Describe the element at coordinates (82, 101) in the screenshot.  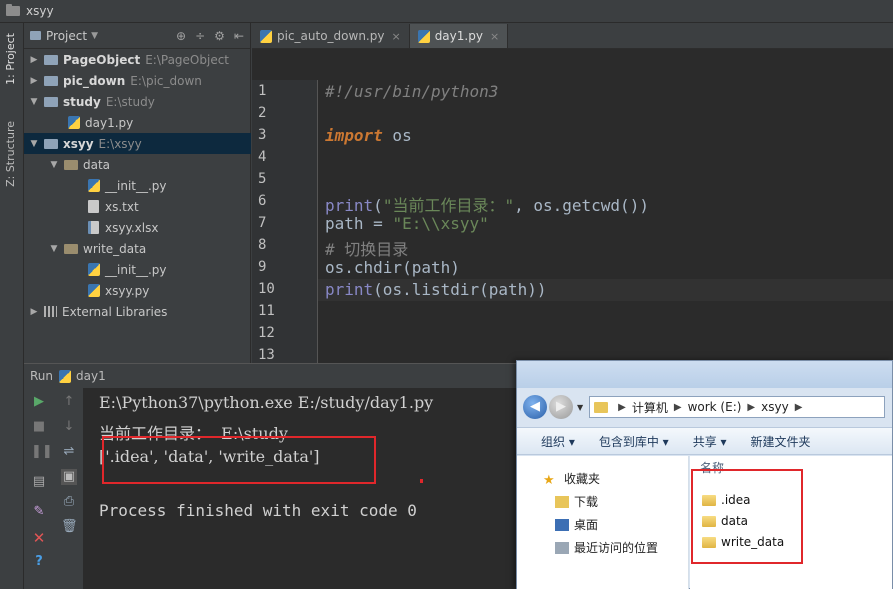
I see `tree-label: study` at that location.